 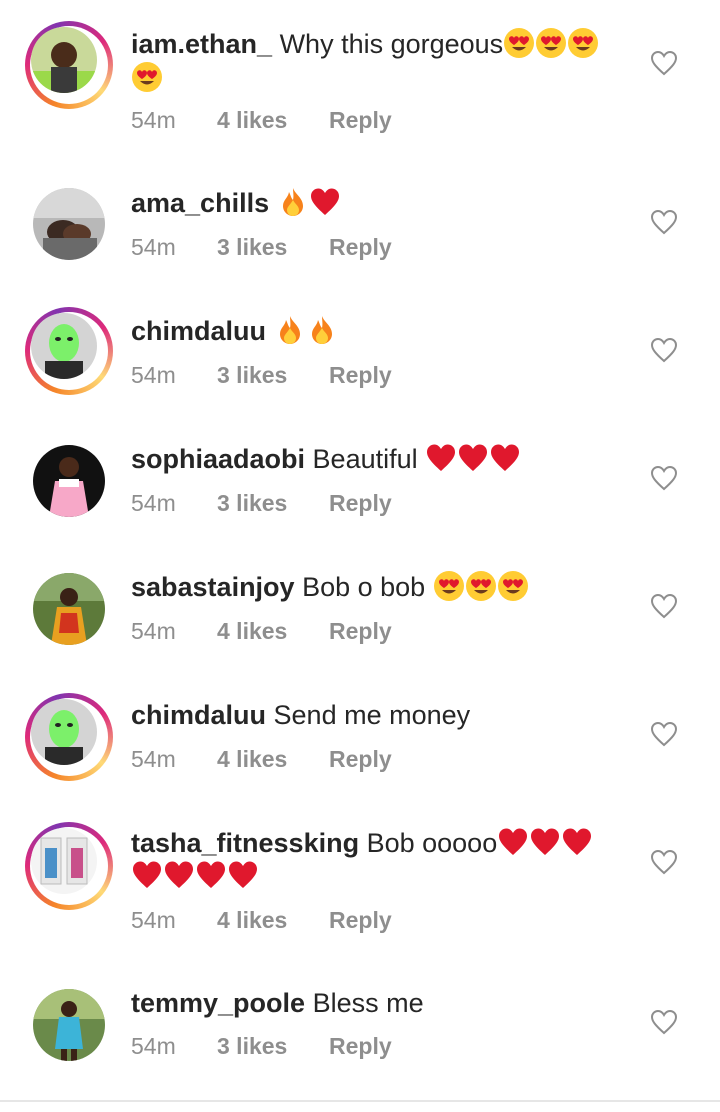 I want to click on comment-username: sabastainjoy, so click(x=213, y=587).